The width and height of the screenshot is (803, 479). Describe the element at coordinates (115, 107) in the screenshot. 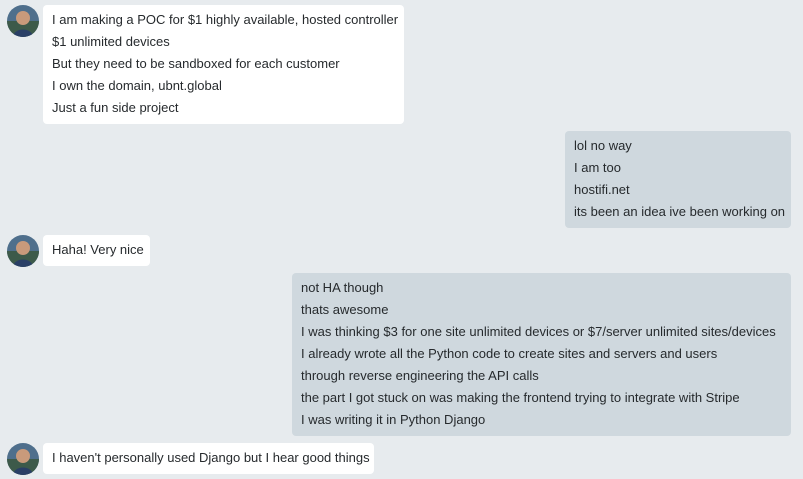

I see `message-text: Just a fun side project` at that location.